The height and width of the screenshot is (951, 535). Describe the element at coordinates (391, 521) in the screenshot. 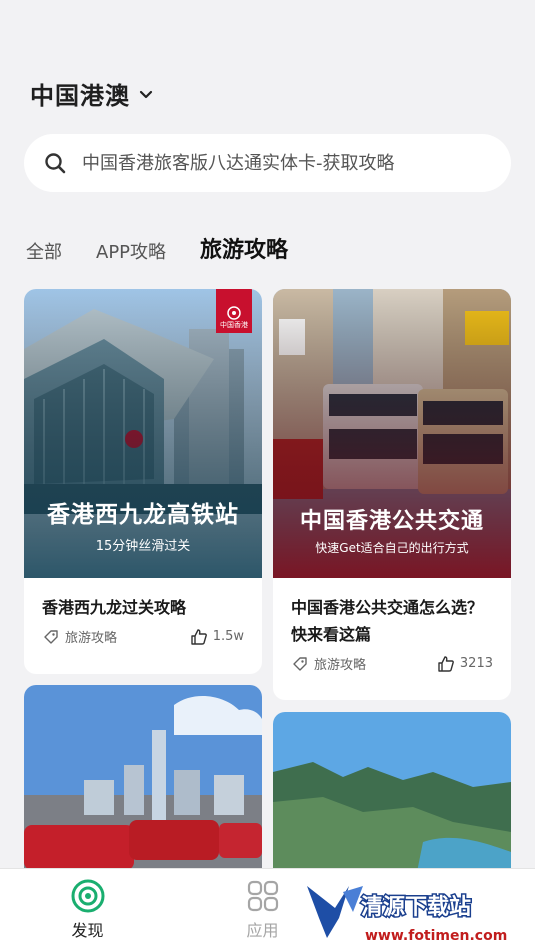

I see `cover-title: 中国香港公共交通` at that location.